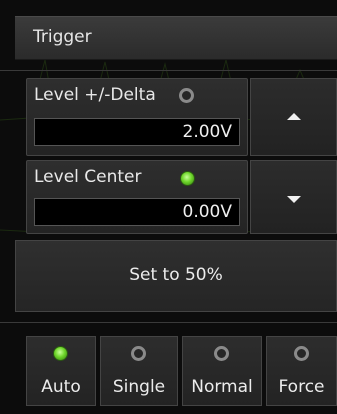  What do you see at coordinates (294, 199) in the screenshot?
I see `arrow-down-icon` at bounding box center [294, 199].